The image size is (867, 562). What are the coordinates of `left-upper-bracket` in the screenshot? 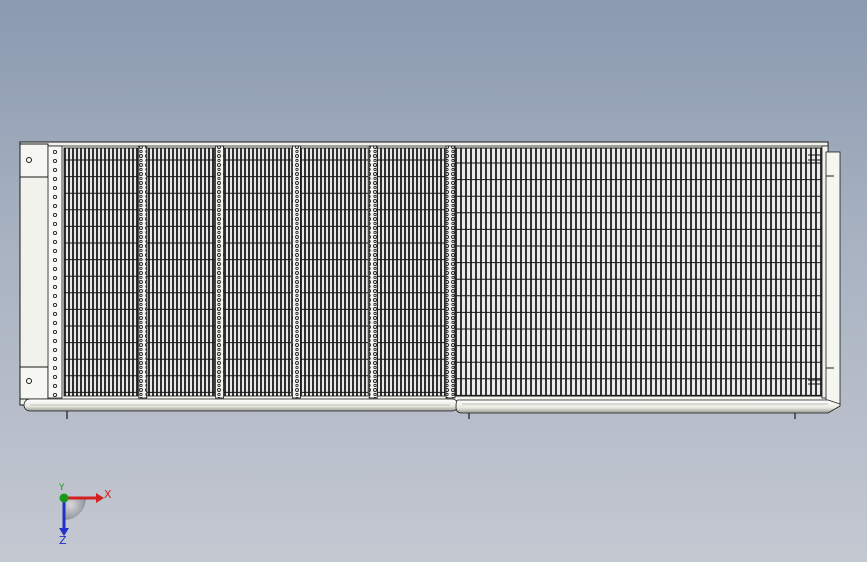 It's located at (34, 160).